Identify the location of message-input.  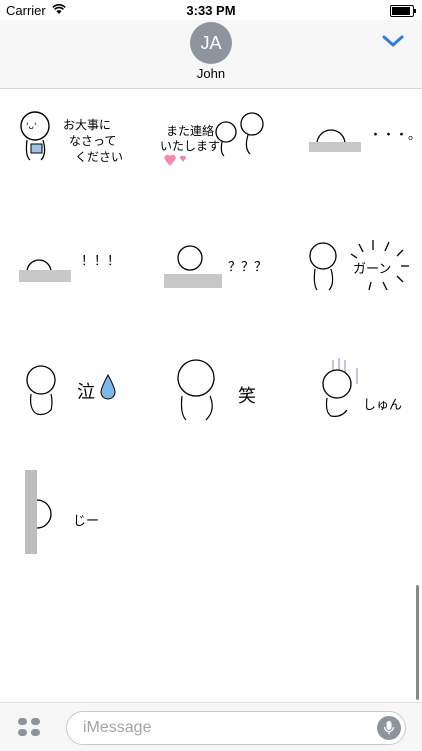
(223, 728).